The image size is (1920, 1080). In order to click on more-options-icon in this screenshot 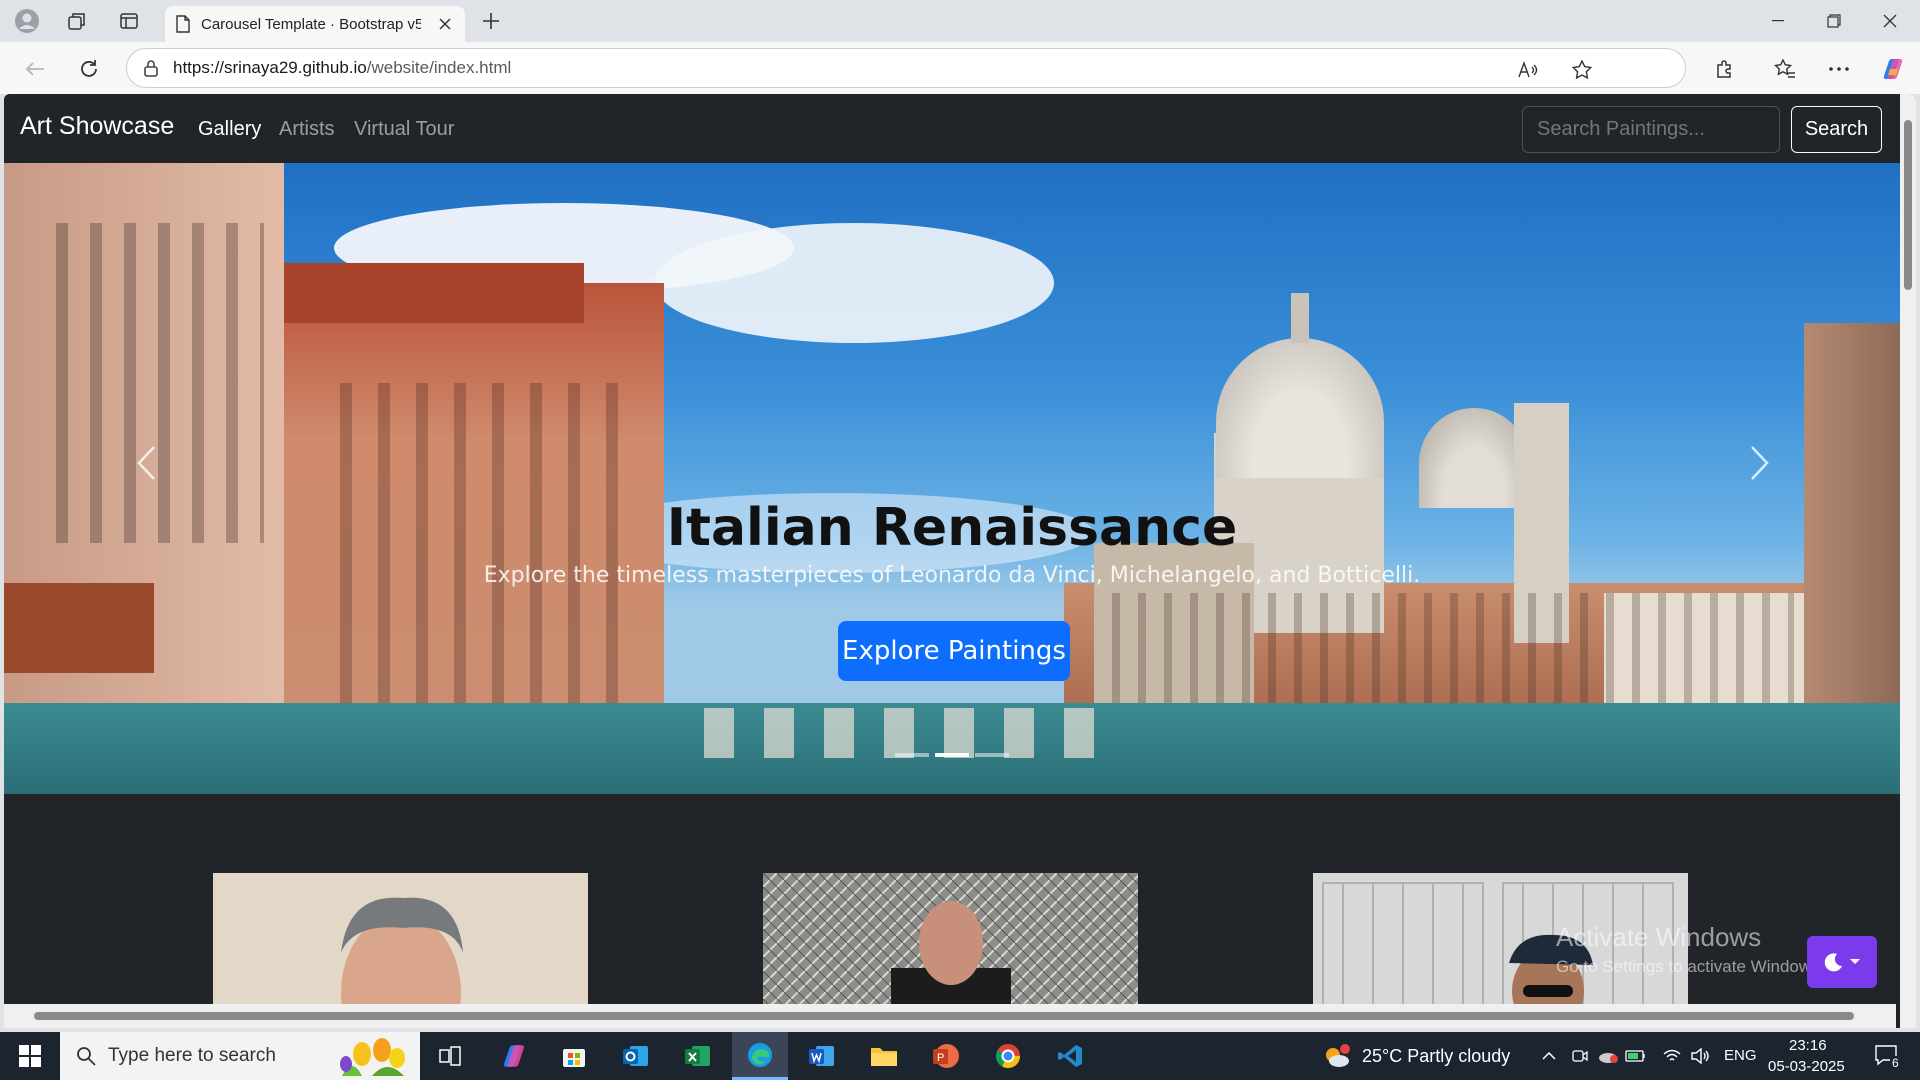, I will do `click(1839, 69)`.